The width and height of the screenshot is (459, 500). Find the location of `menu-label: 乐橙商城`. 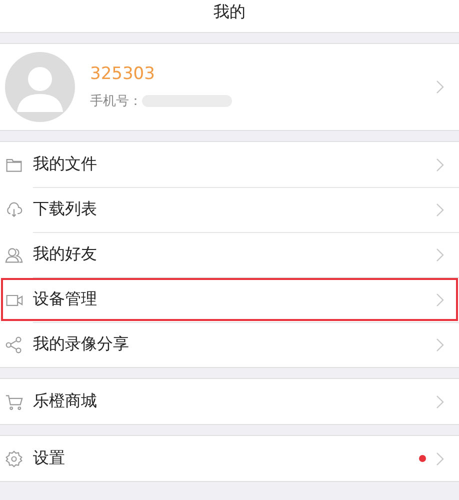

menu-label: 乐橙商城 is located at coordinates (65, 401).